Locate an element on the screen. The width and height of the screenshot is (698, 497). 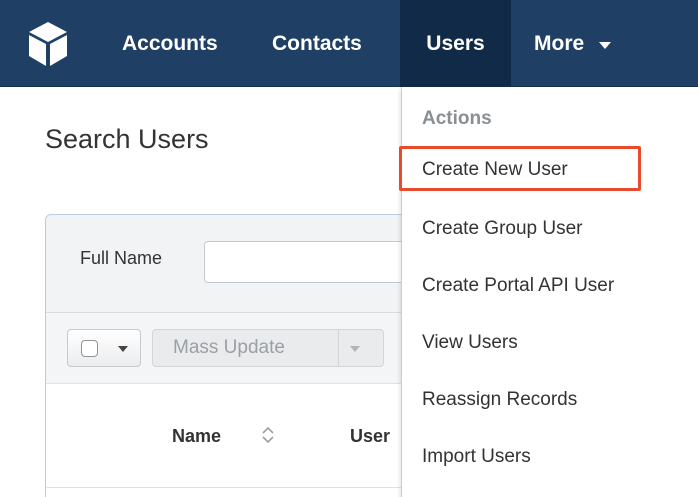
sort-icon is located at coordinates (268, 435).